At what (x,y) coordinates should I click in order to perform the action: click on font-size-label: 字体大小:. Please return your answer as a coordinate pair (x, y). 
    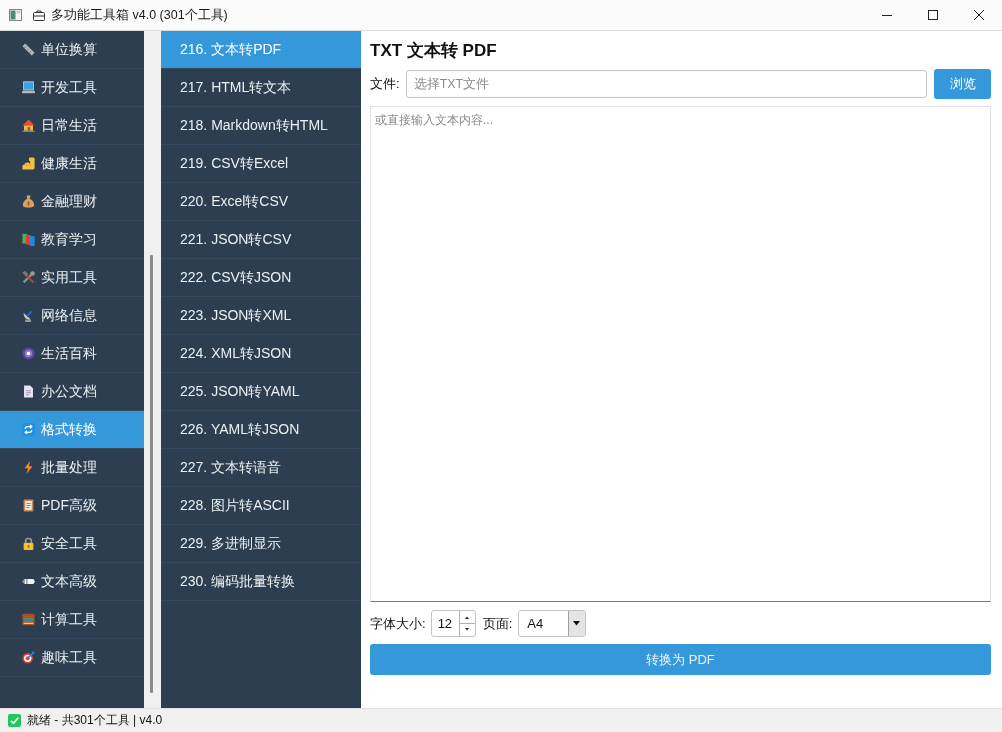
    Looking at the image, I should click on (398, 623).